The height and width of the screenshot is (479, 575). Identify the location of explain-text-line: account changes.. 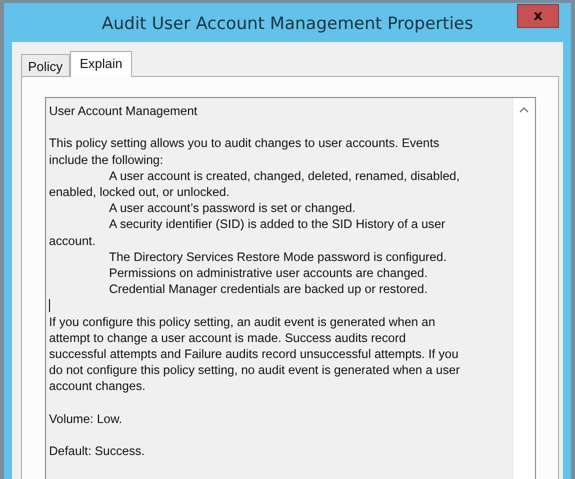
(97, 386).